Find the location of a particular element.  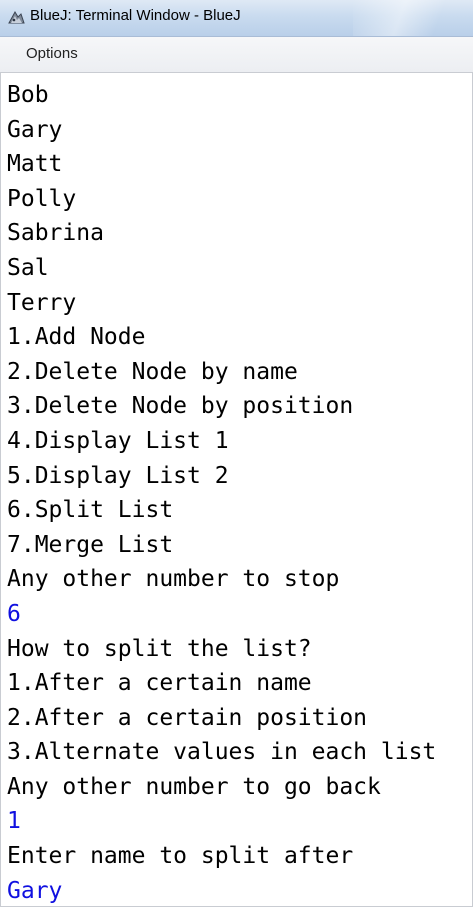

title-bar-glass is located at coordinates (413, 18).